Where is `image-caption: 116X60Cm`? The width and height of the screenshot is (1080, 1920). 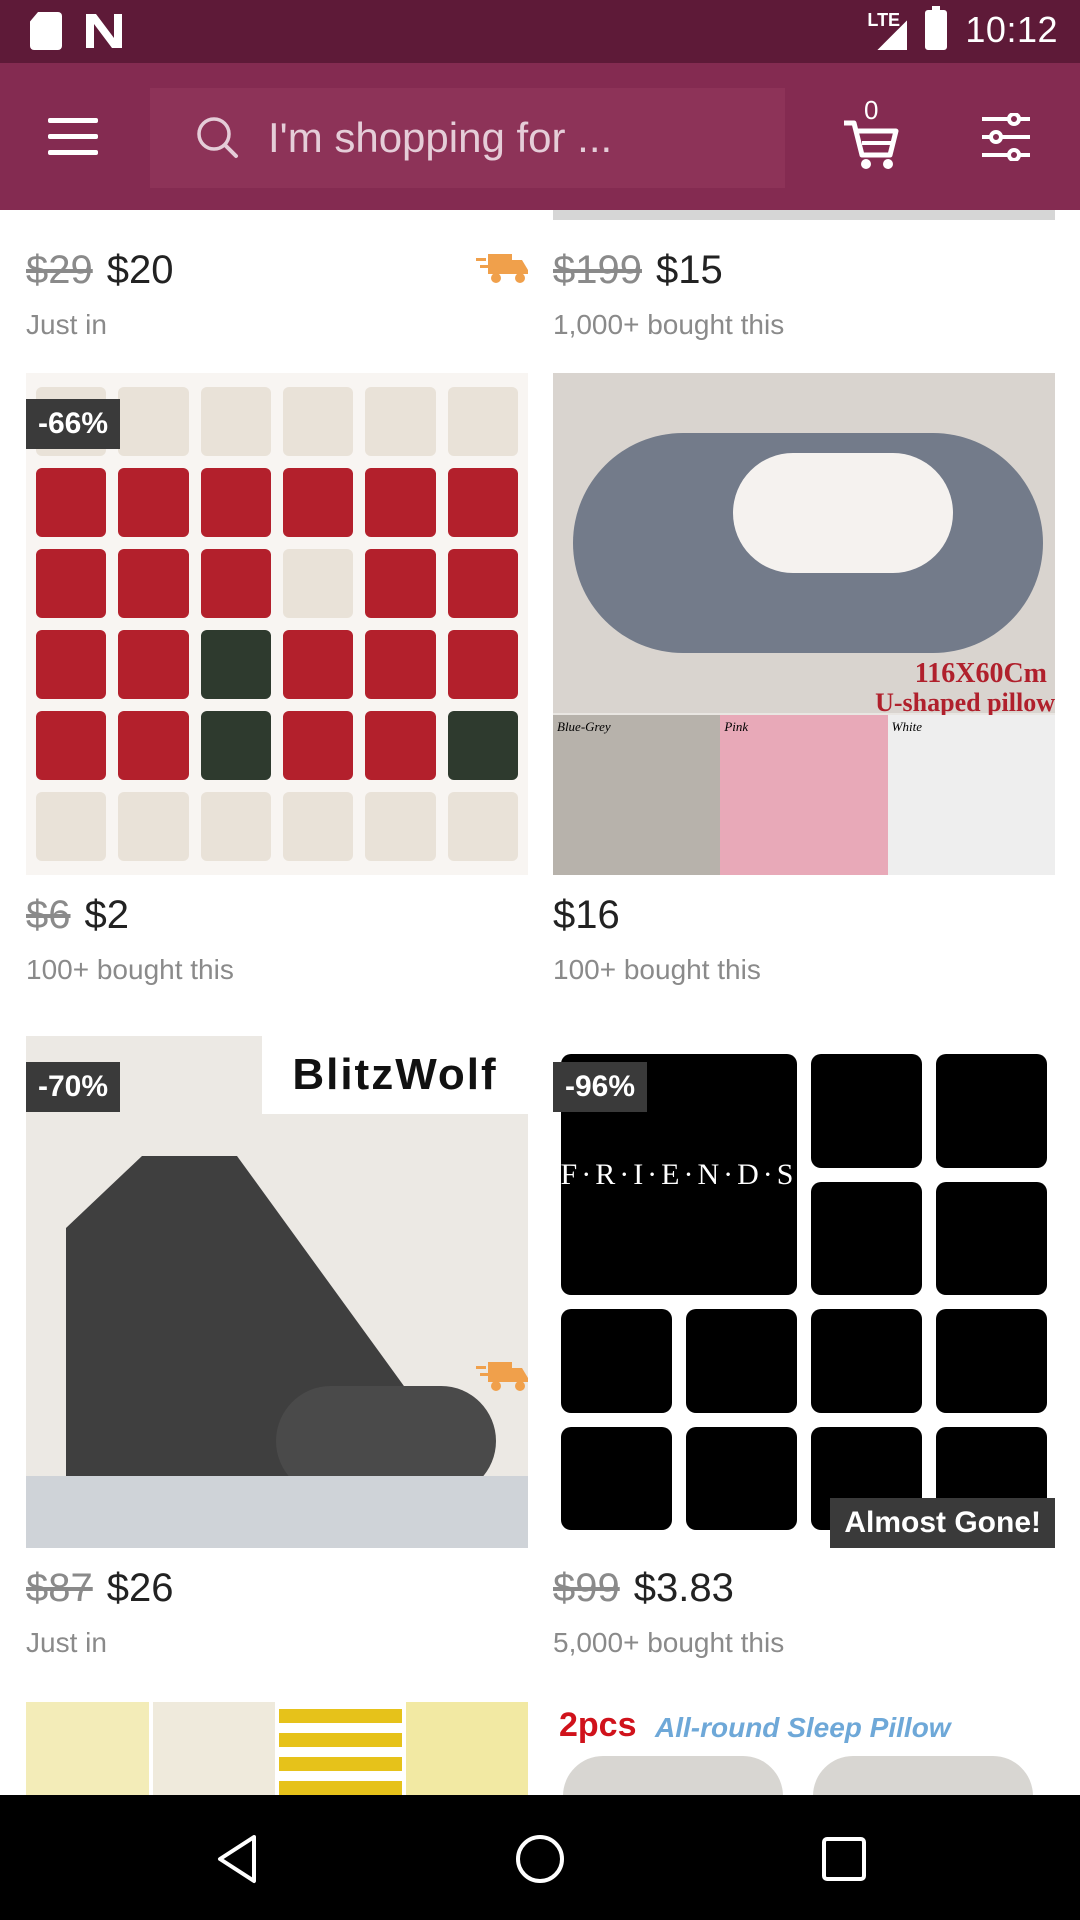 image-caption: 116X60Cm is located at coordinates (980, 673).